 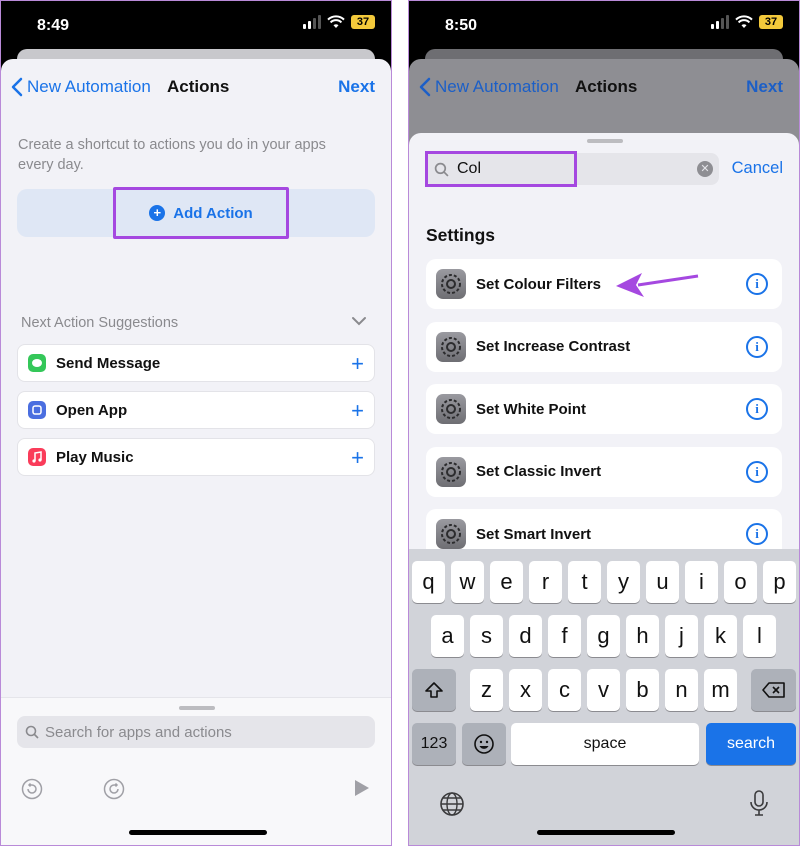 I want to click on search-input: Col, so click(x=501, y=169).